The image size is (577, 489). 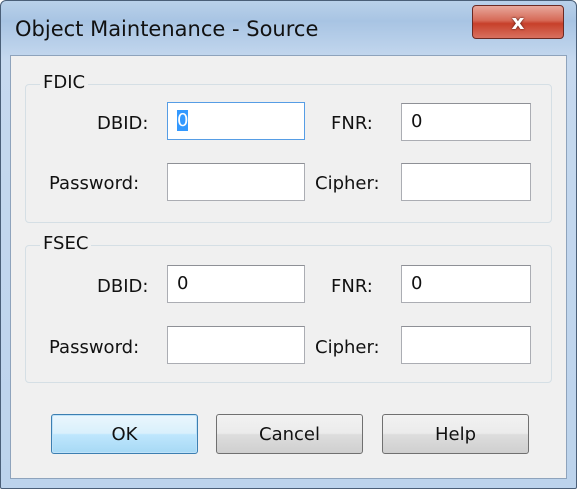 I want to click on help-button: Help, so click(x=455, y=434).